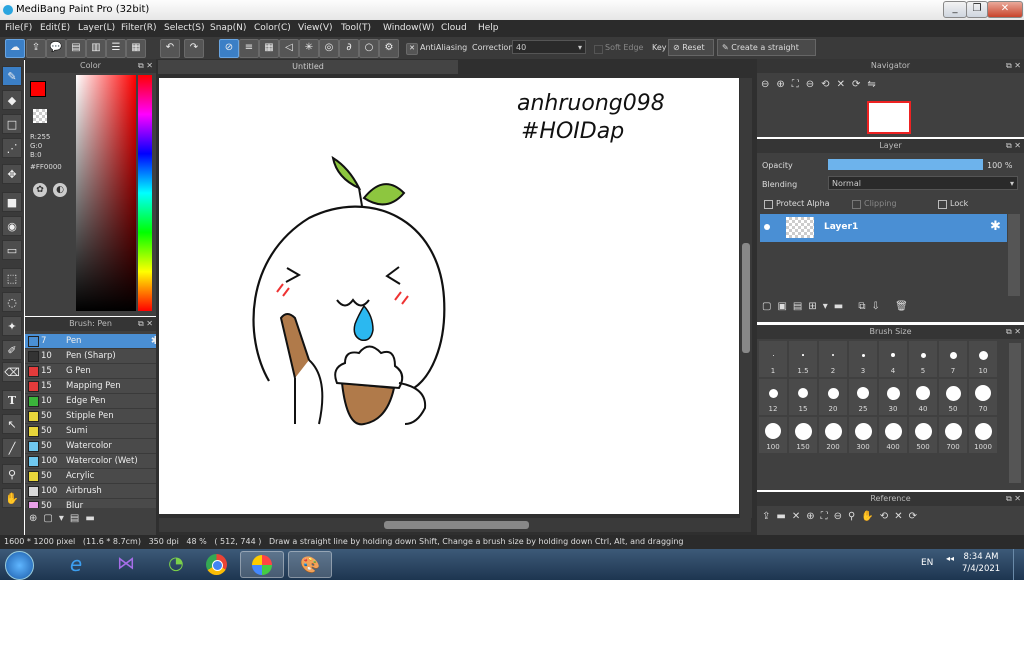  I want to click on coccoc-icon: ◔, so click(176, 564).